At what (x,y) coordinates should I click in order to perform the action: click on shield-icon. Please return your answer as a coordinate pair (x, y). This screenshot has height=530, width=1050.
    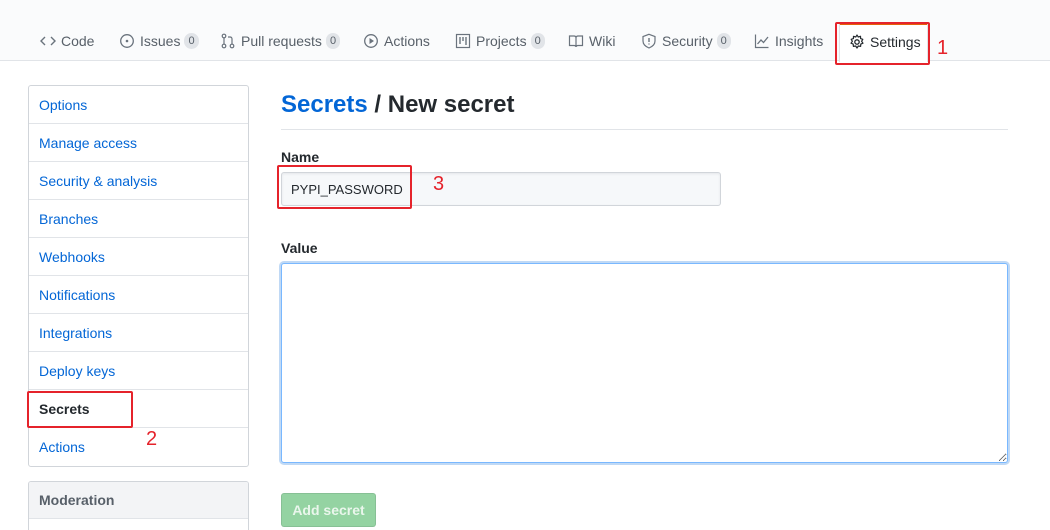
    Looking at the image, I should click on (649, 41).